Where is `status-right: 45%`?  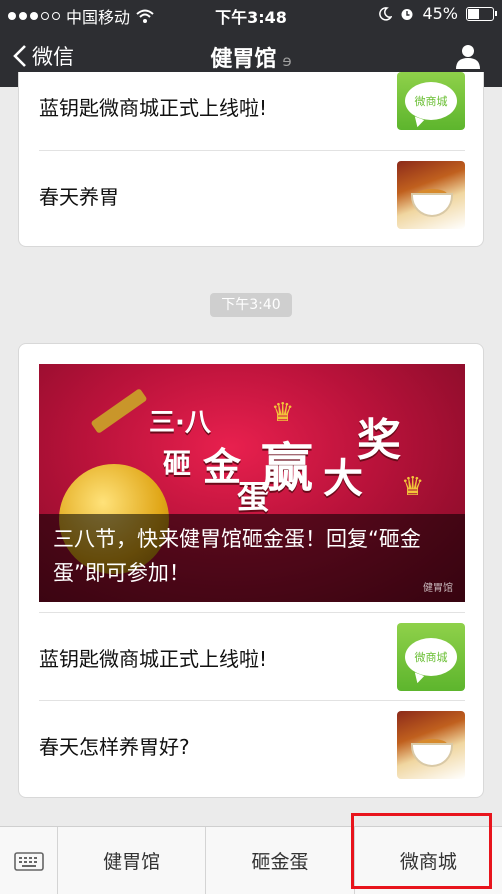 status-right: 45% is located at coordinates (437, 13).